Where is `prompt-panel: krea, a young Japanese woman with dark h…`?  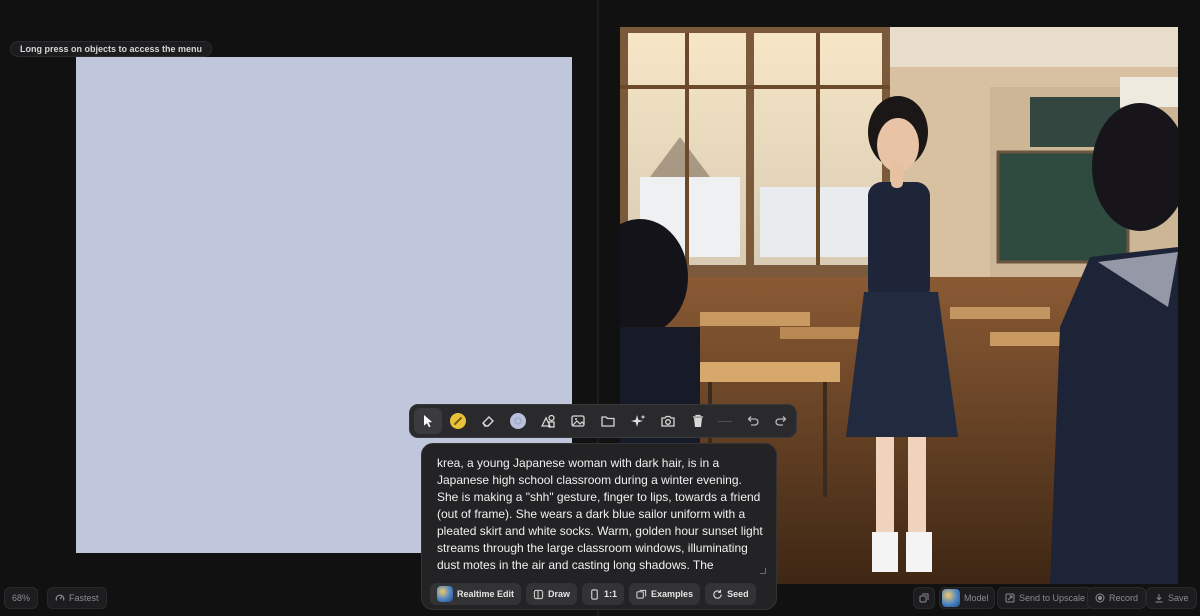
prompt-panel: krea, a young Japanese woman with dark h… is located at coordinates (599, 526).